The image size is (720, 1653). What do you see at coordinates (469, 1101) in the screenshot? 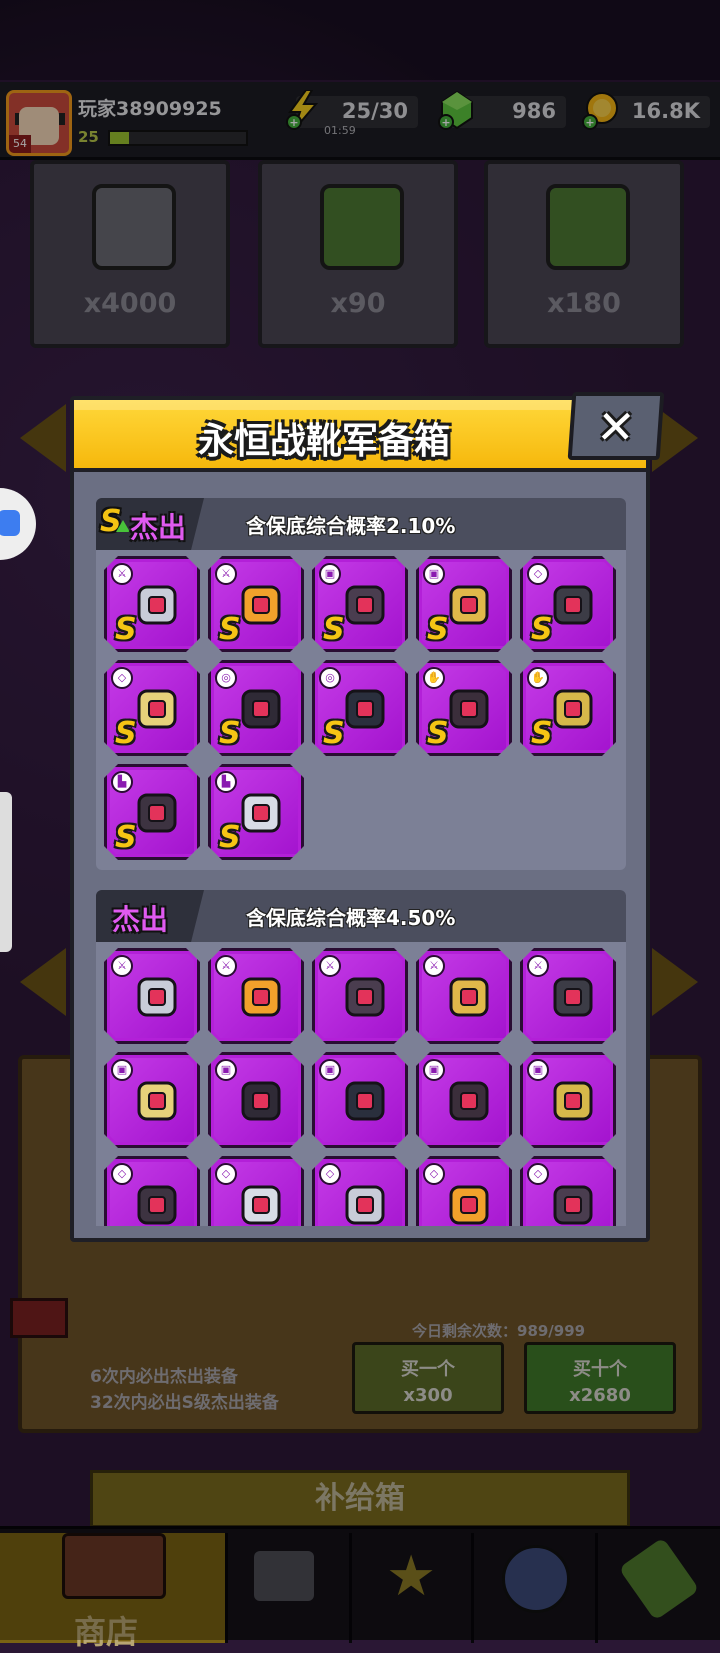
I see `purple-armor-icon` at bounding box center [469, 1101].